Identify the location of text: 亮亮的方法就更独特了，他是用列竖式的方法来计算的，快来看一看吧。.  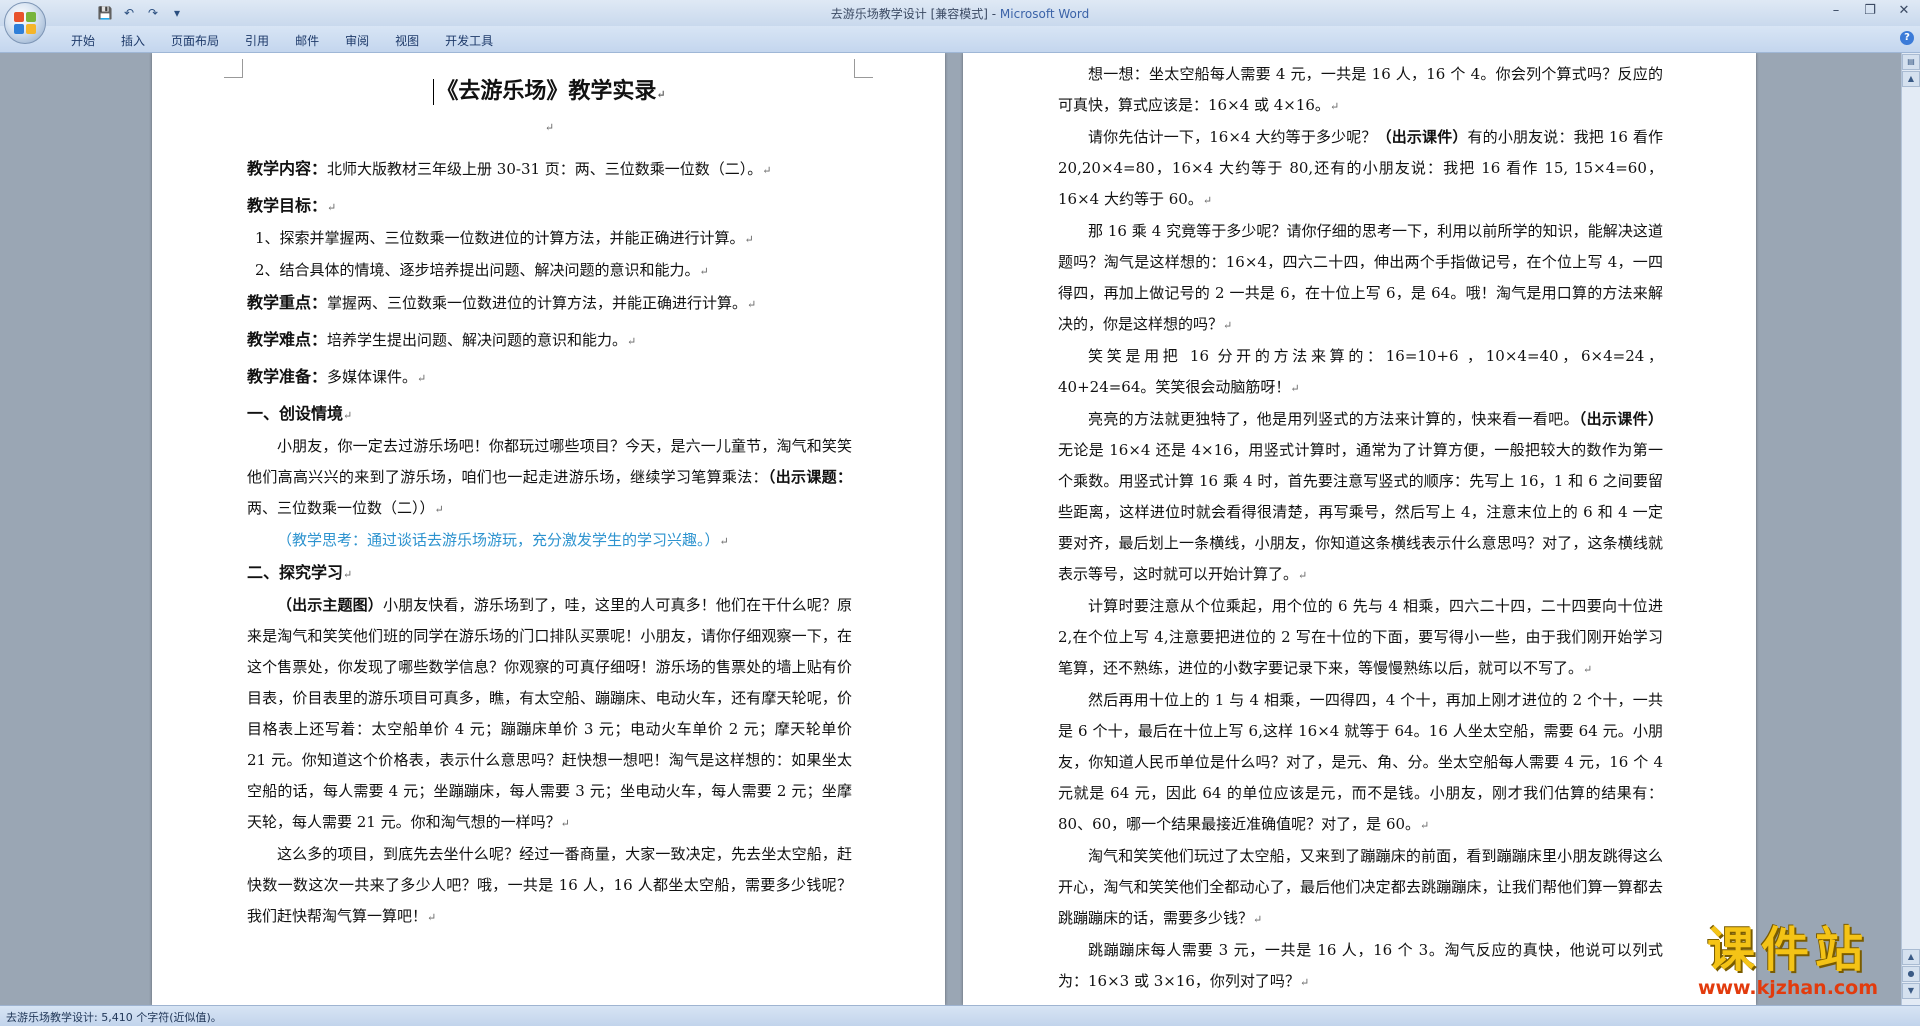
(1333, 419).